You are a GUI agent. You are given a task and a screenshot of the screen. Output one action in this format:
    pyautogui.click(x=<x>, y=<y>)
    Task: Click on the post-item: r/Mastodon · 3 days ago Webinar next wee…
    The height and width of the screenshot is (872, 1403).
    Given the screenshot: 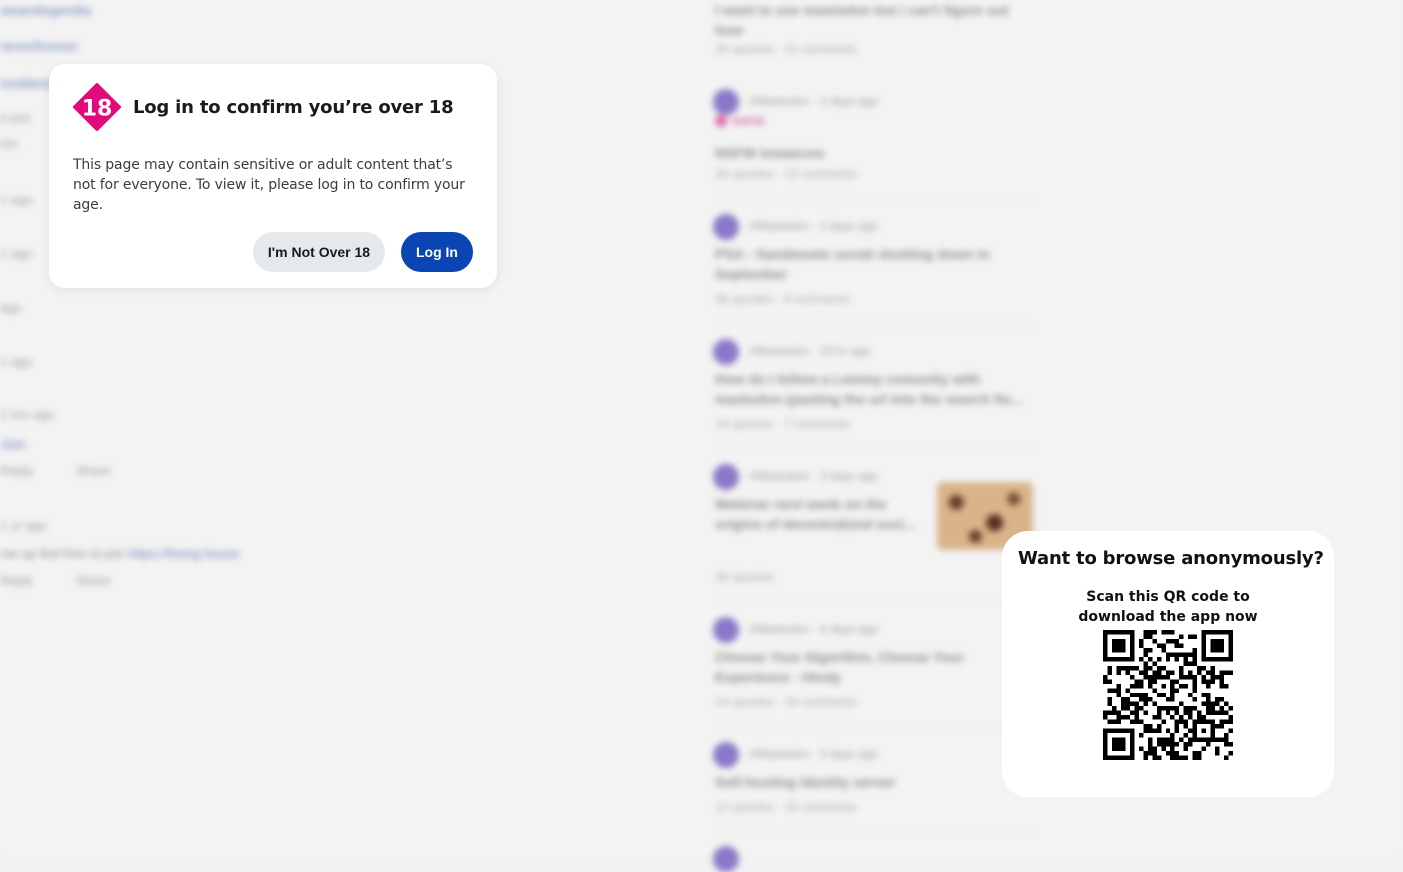 What is the action you would take?
    pyautogui.click(x=870, y=534)
    